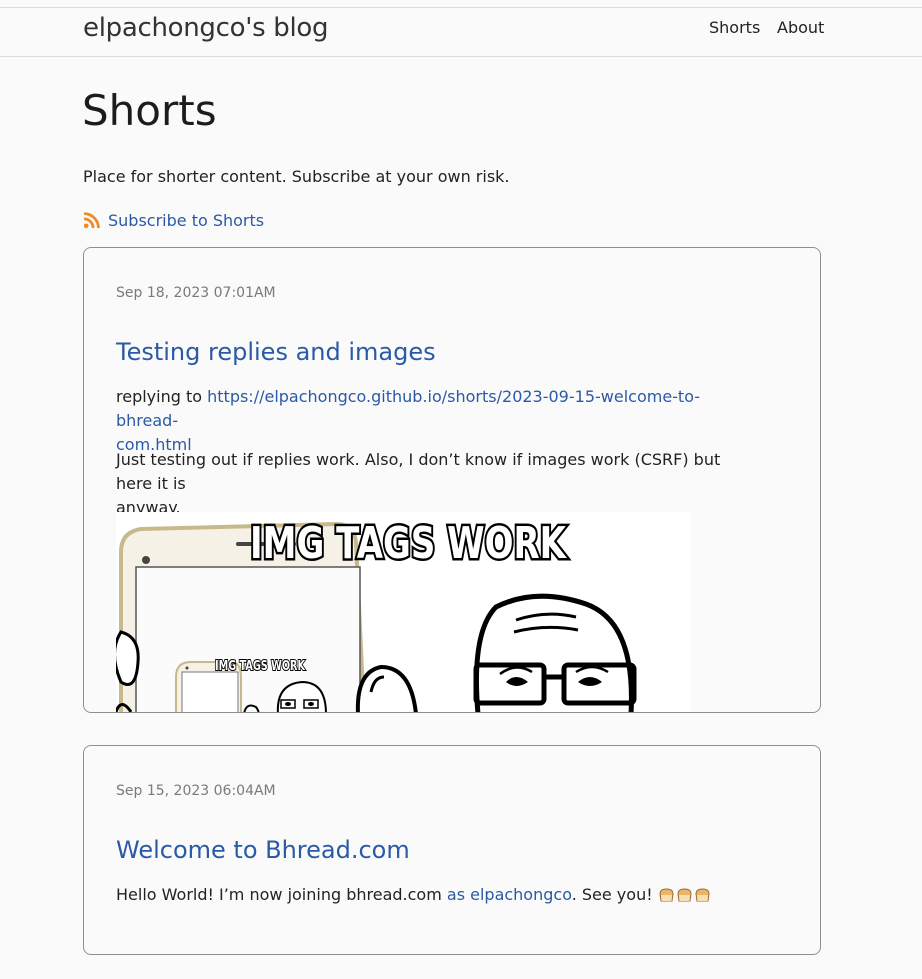 The image size is (922, 979). What do you see at coordinates (461, 32) in the screenshot?
I see `navbar: elpachongco's blog Shorts About` at bounding box center [461, 32].